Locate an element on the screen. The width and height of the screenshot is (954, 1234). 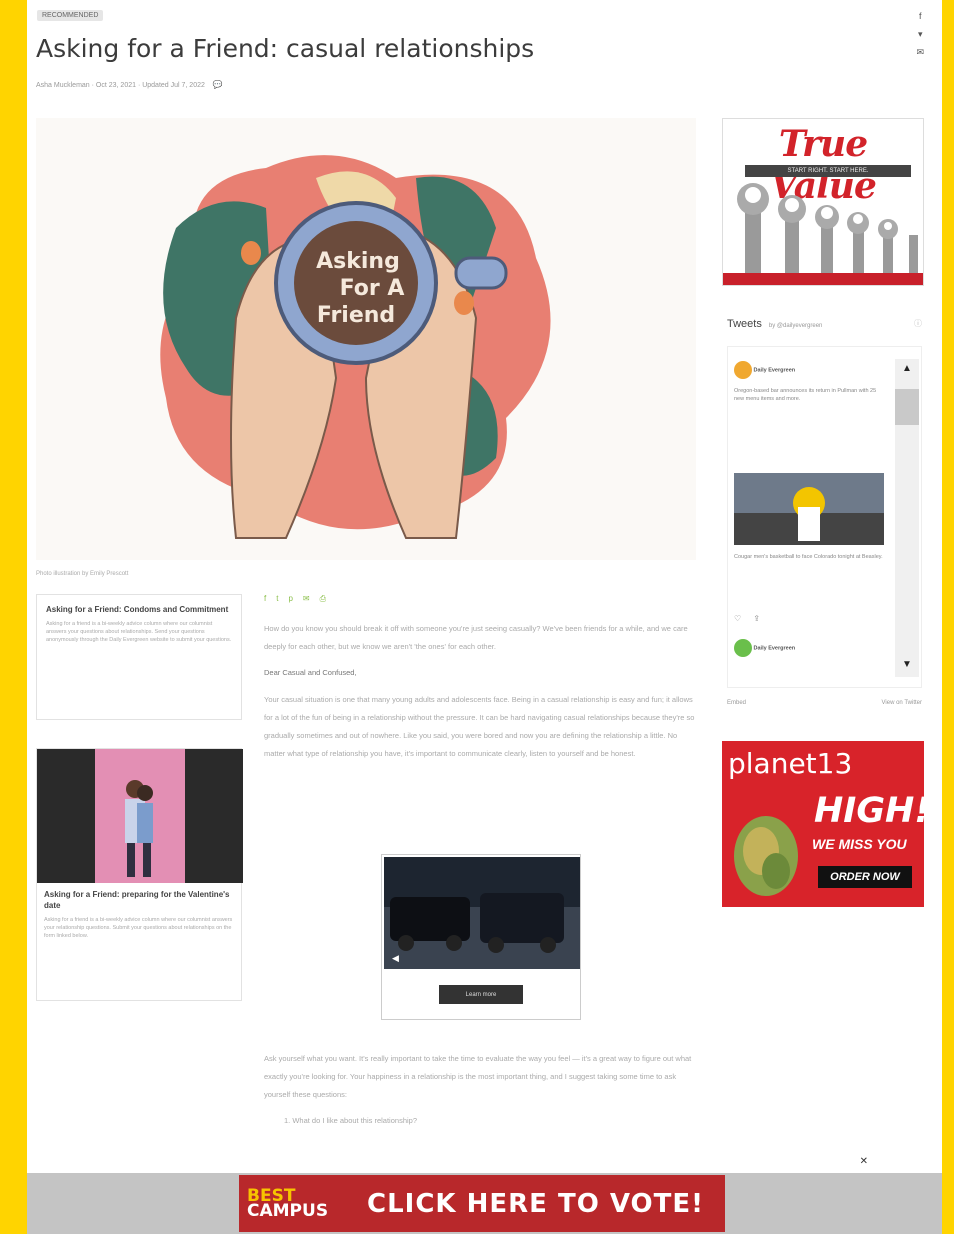
twitter-icon: ▾ is located at coordinates (920, 34).